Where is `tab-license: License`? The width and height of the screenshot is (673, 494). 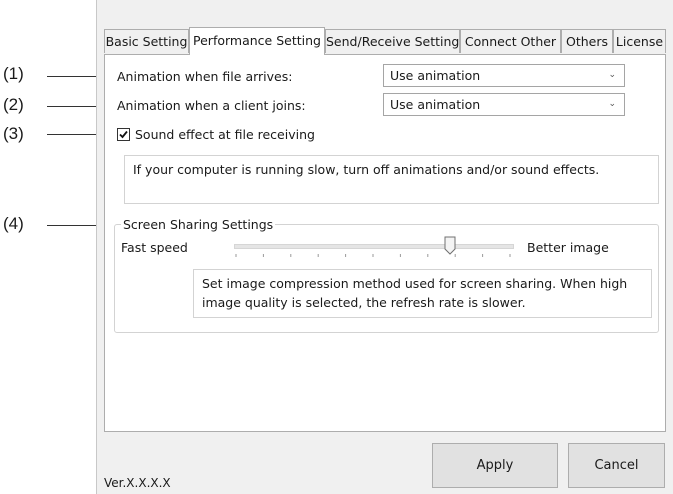
tab-license: License is located at coordinates (639, 41).